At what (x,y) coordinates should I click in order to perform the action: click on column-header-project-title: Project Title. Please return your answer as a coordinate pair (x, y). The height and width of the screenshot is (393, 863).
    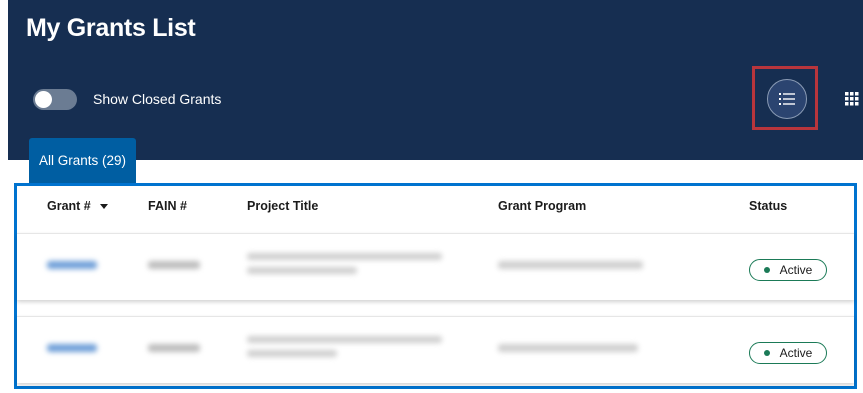
    Looking at the image, I should click on (283, 206).